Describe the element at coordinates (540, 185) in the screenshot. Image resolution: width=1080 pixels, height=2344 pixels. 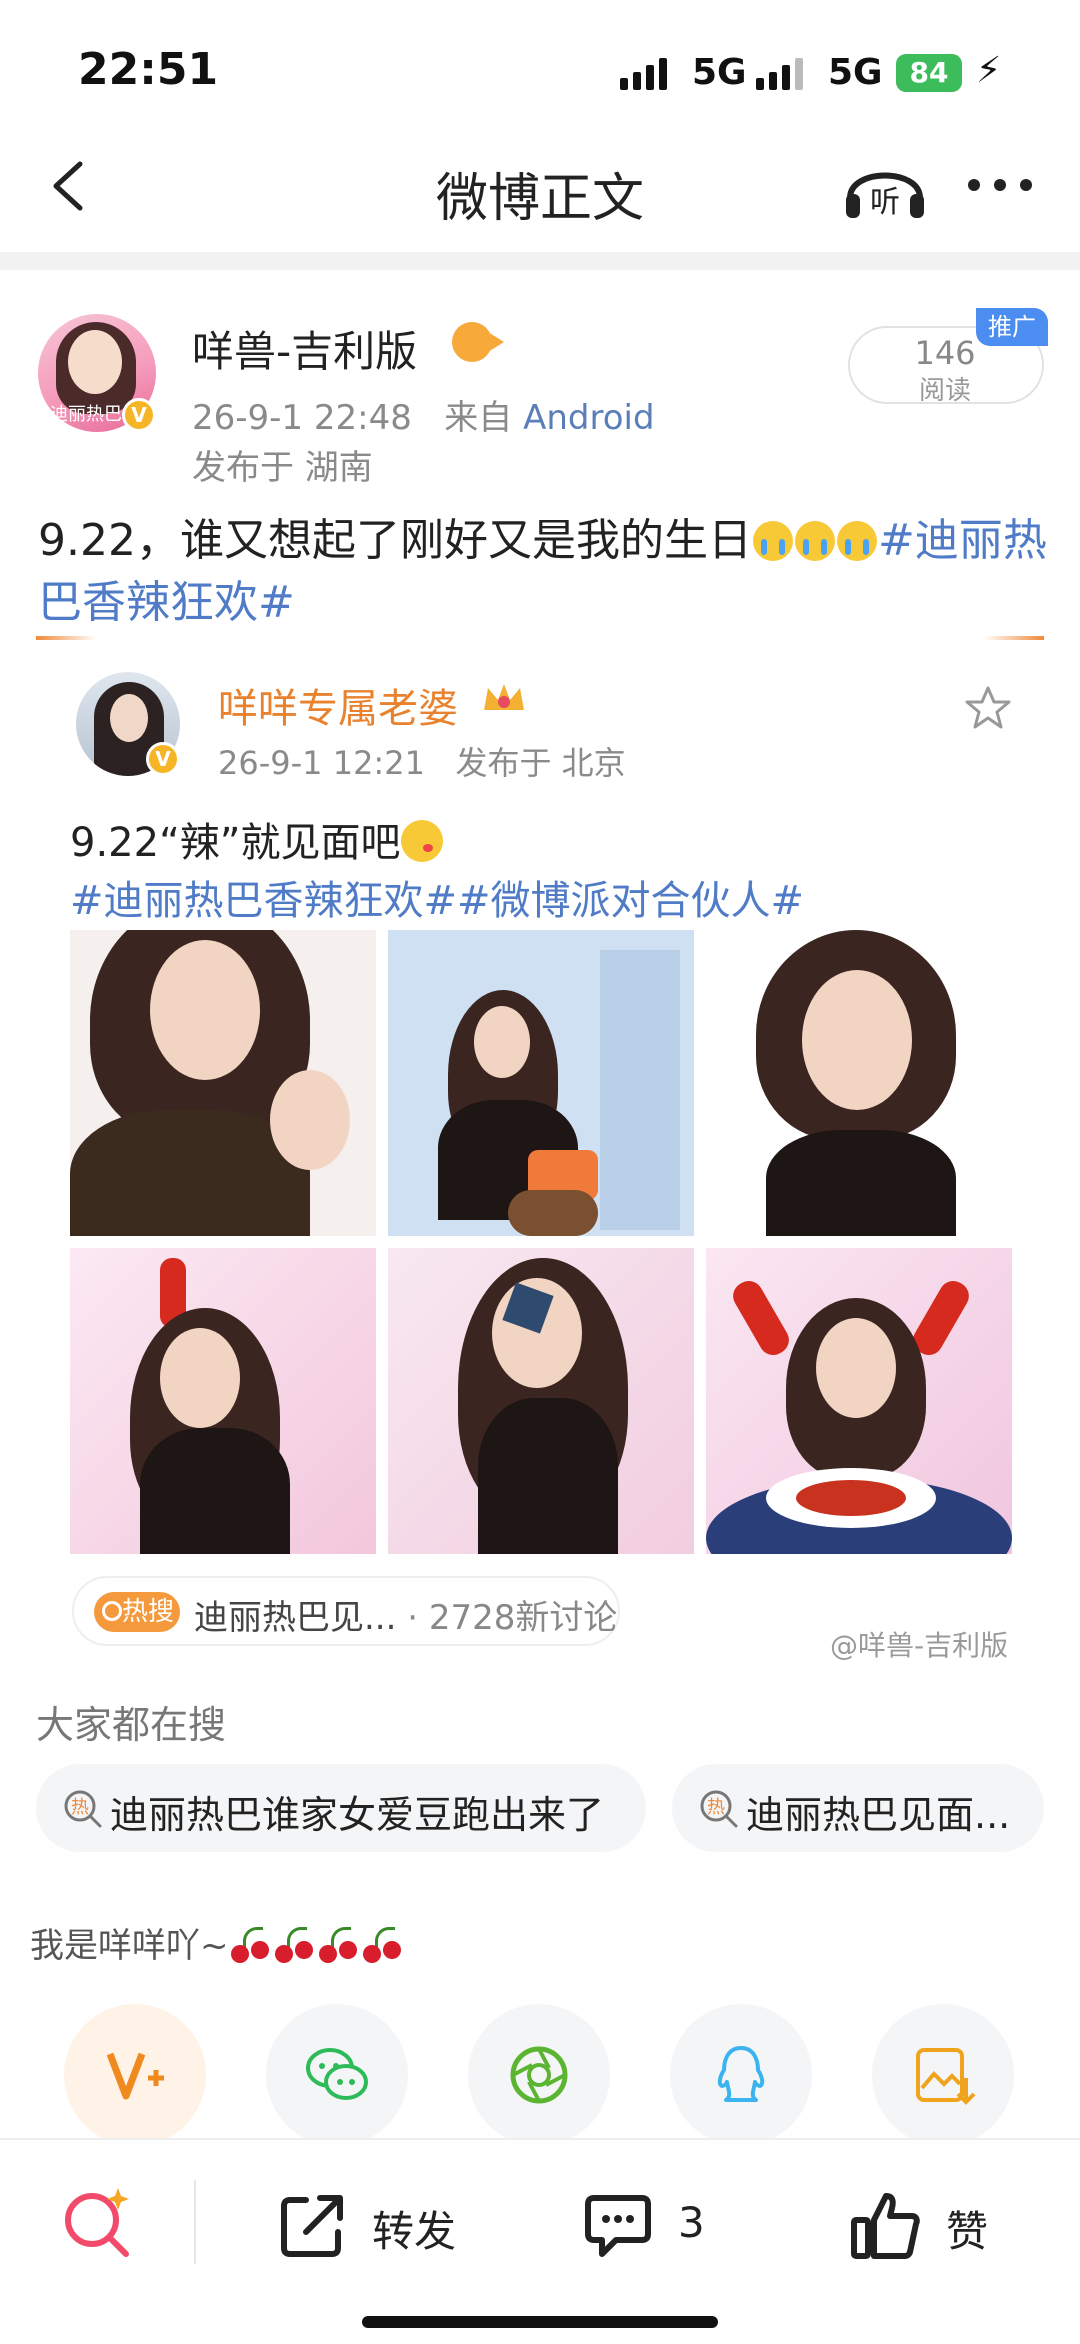
I see `top-nav: 微博正文 听` at that location.